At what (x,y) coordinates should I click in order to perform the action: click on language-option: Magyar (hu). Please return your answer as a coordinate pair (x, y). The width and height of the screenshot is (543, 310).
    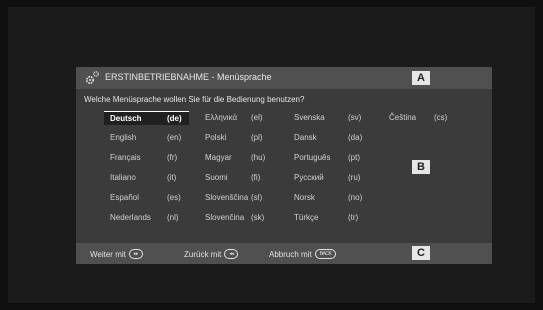
    Looking at the image, I should click on (239, 157).